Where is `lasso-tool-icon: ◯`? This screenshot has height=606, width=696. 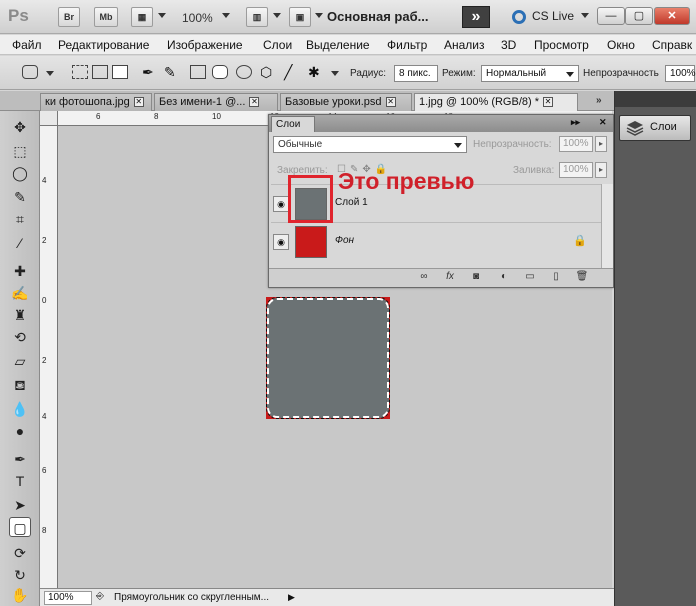
lasso-tool-icon: ◯ is located at coordinates (20, 173).